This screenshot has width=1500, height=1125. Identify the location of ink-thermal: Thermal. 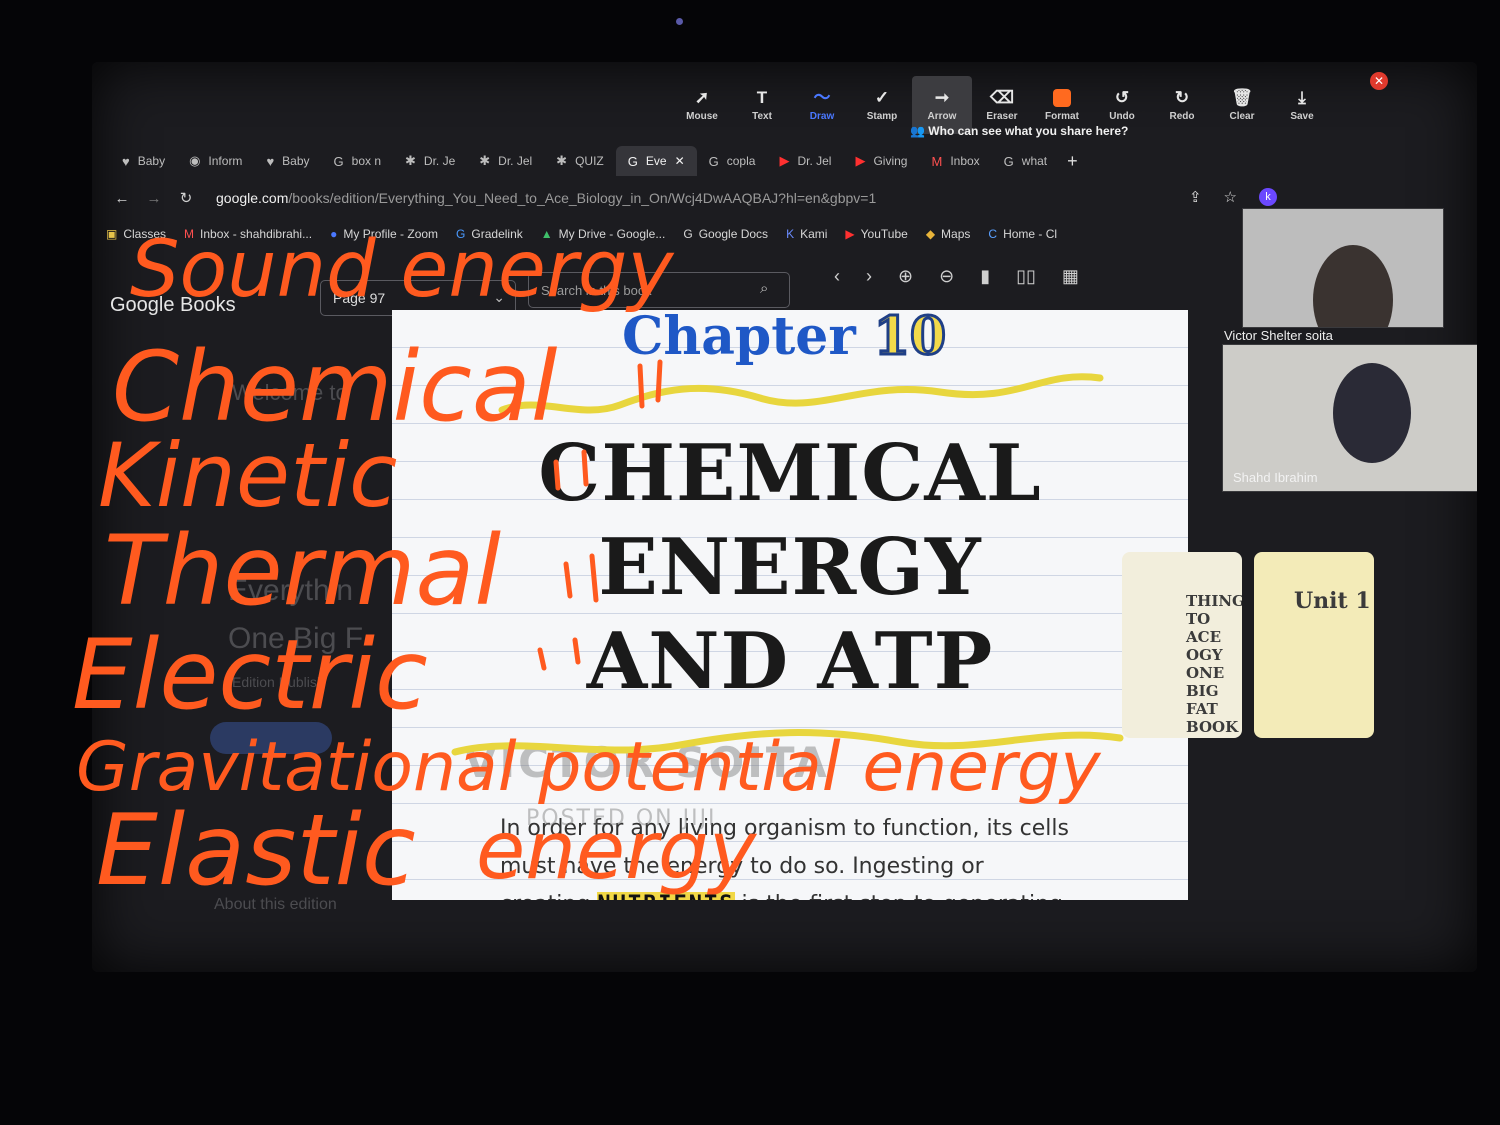
(302, 571).